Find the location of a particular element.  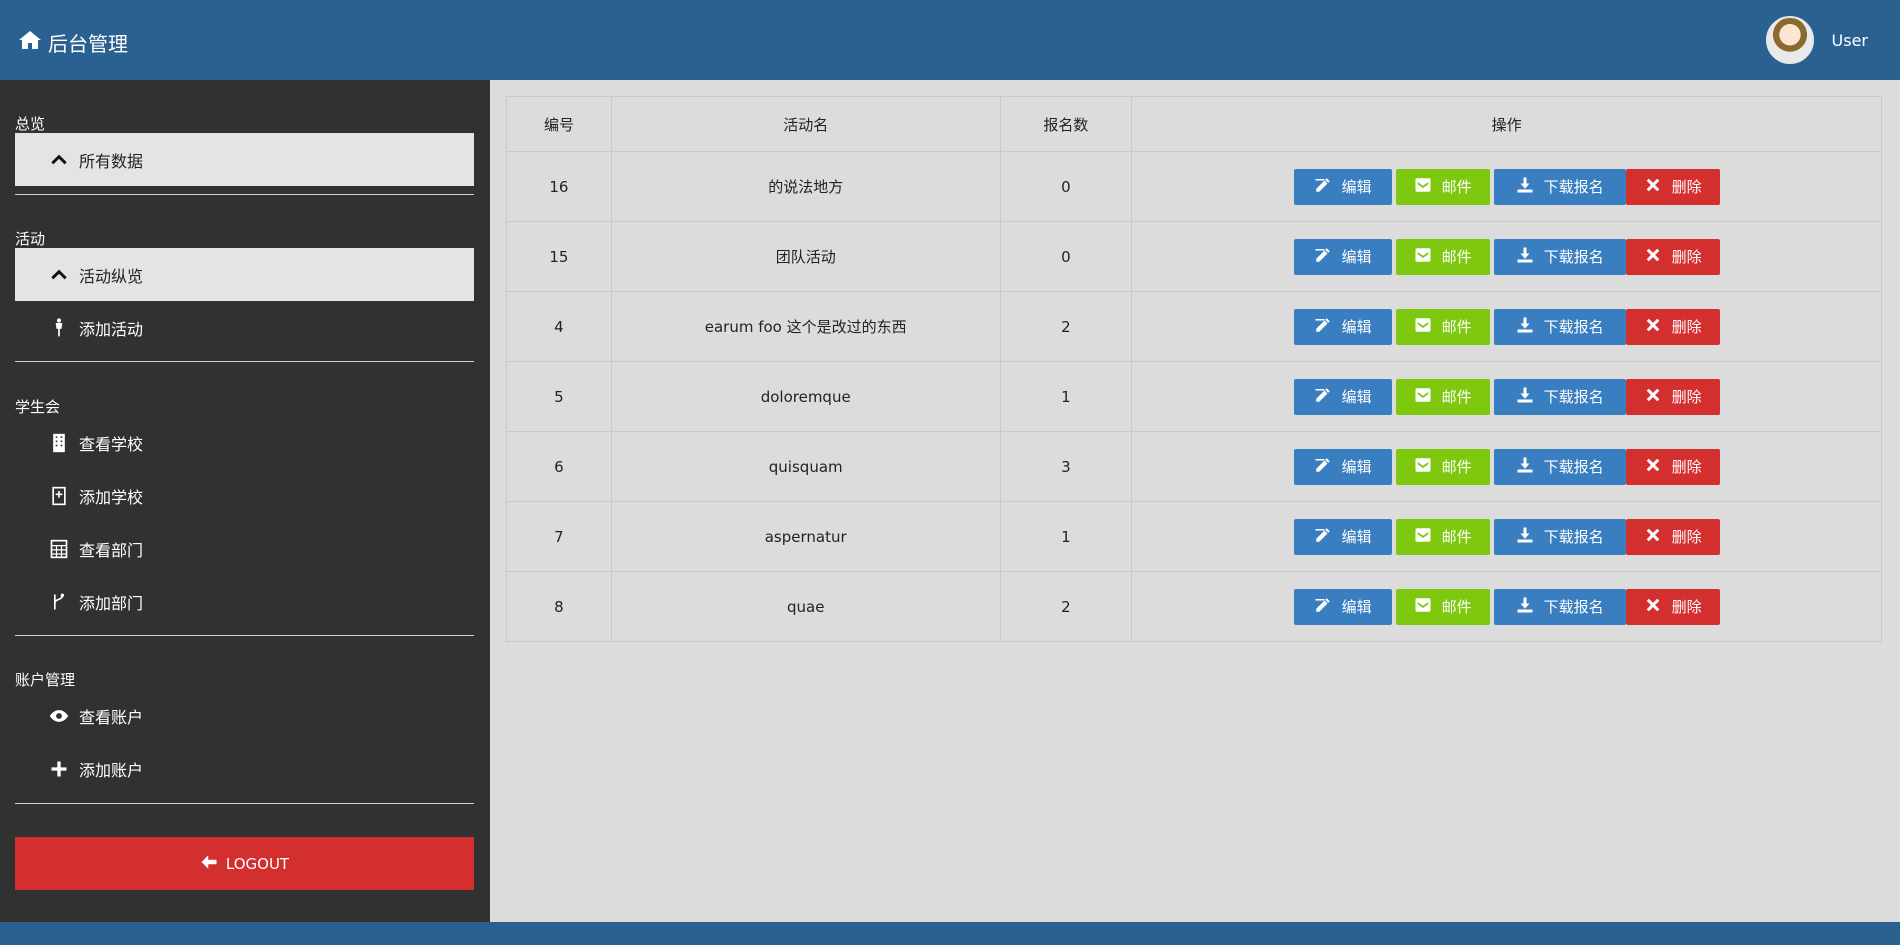

branch-icon is located at coordinates (59, 602).